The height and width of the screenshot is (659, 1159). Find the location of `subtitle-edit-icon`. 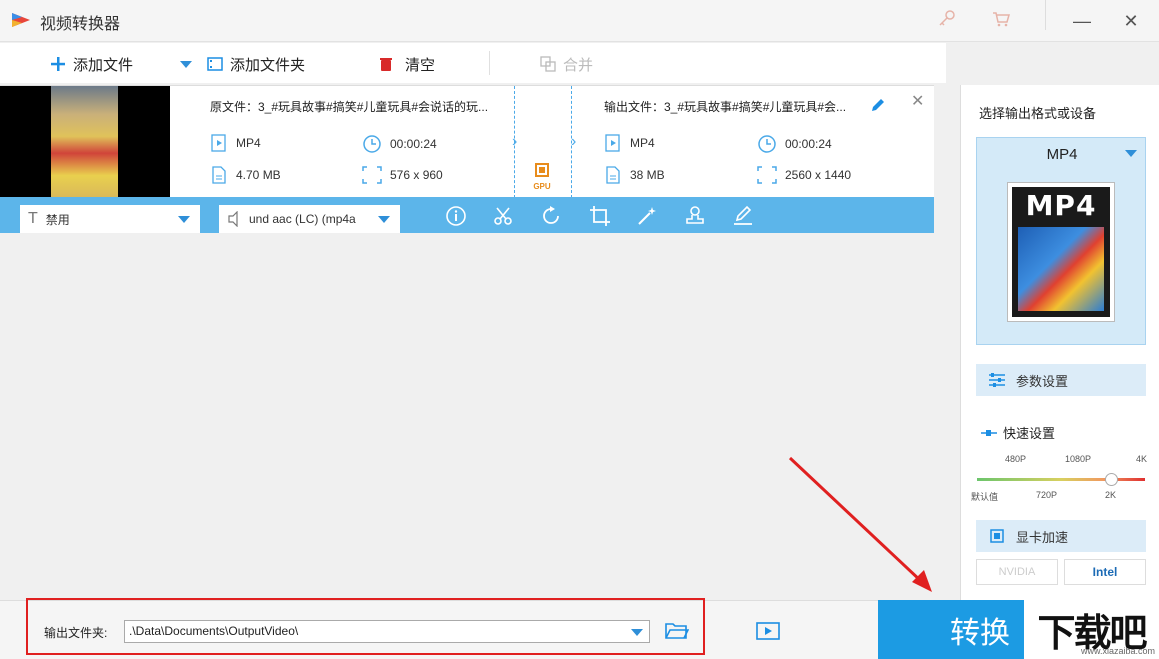

subtitle-edit-icon is located at coordinates (743, 216).